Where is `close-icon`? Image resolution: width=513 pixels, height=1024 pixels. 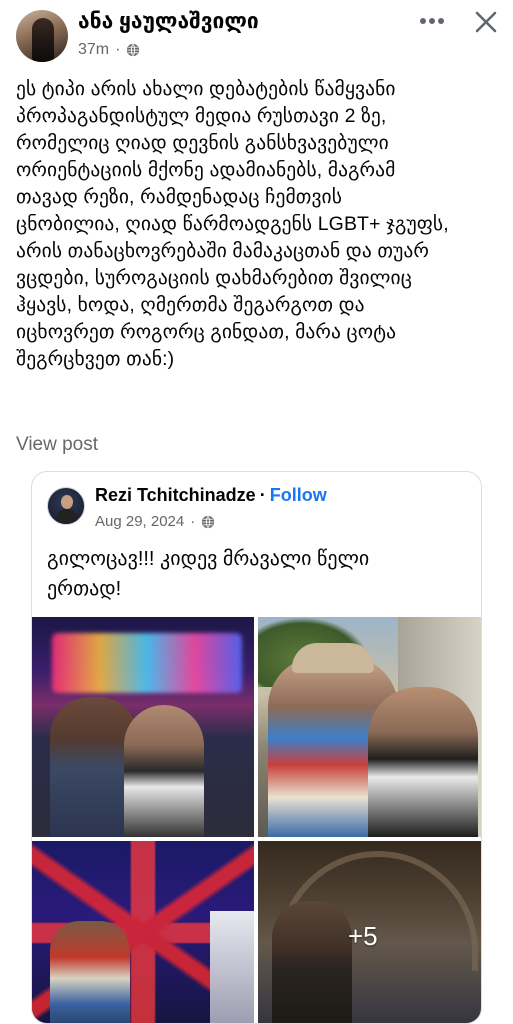 close-icon is located at coordinates (486, 22).